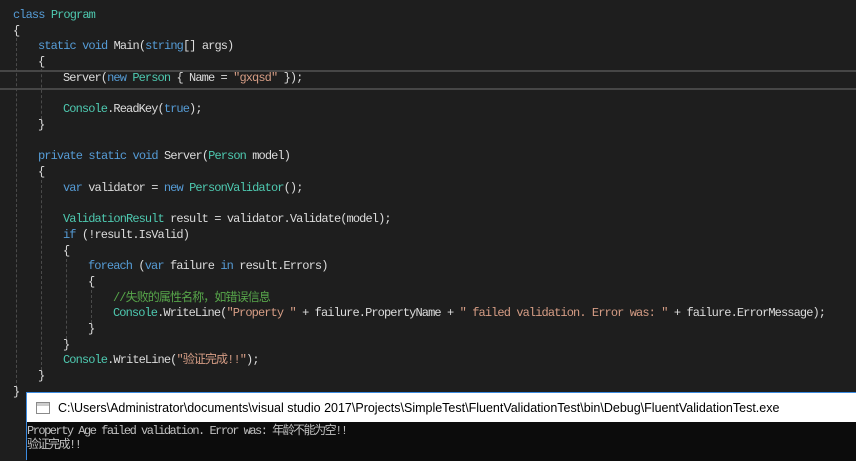  What do you see at coordinates (32, 15) in the screenshot?
I see `code-token: class` at bounding box center [32, 15].